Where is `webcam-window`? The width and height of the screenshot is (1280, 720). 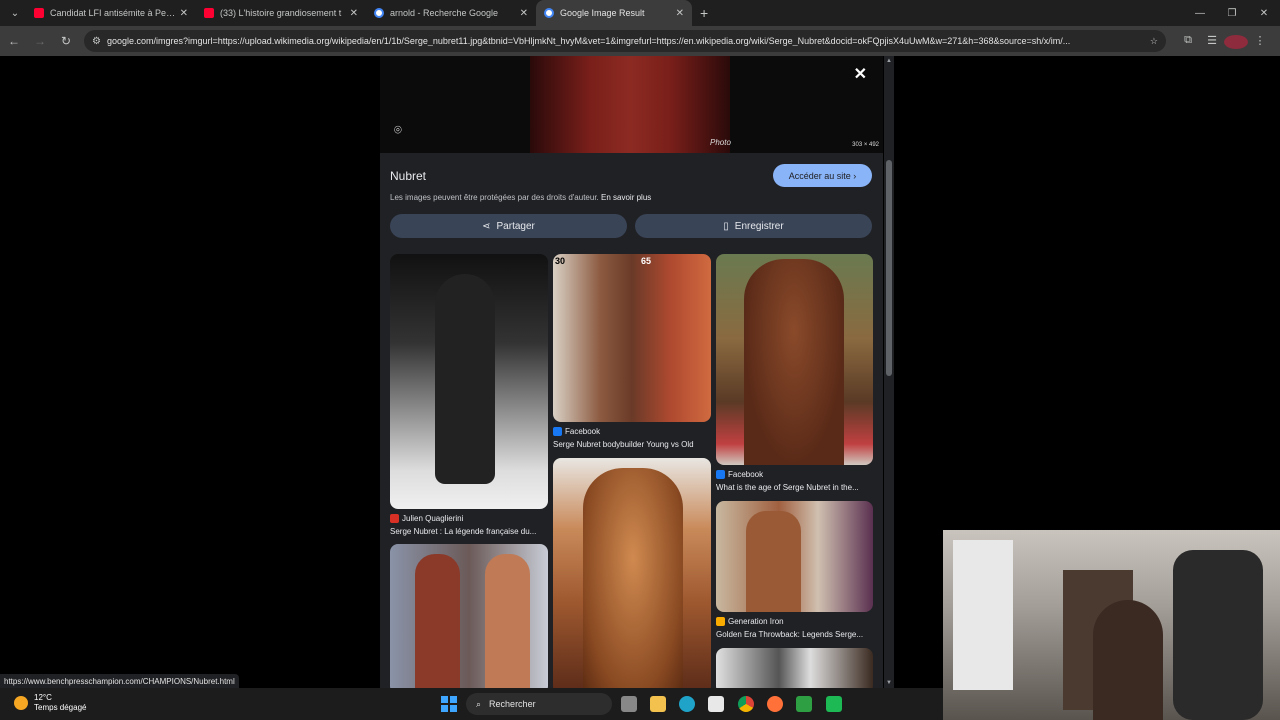
webcam-window is located at coordinates (983, 615).